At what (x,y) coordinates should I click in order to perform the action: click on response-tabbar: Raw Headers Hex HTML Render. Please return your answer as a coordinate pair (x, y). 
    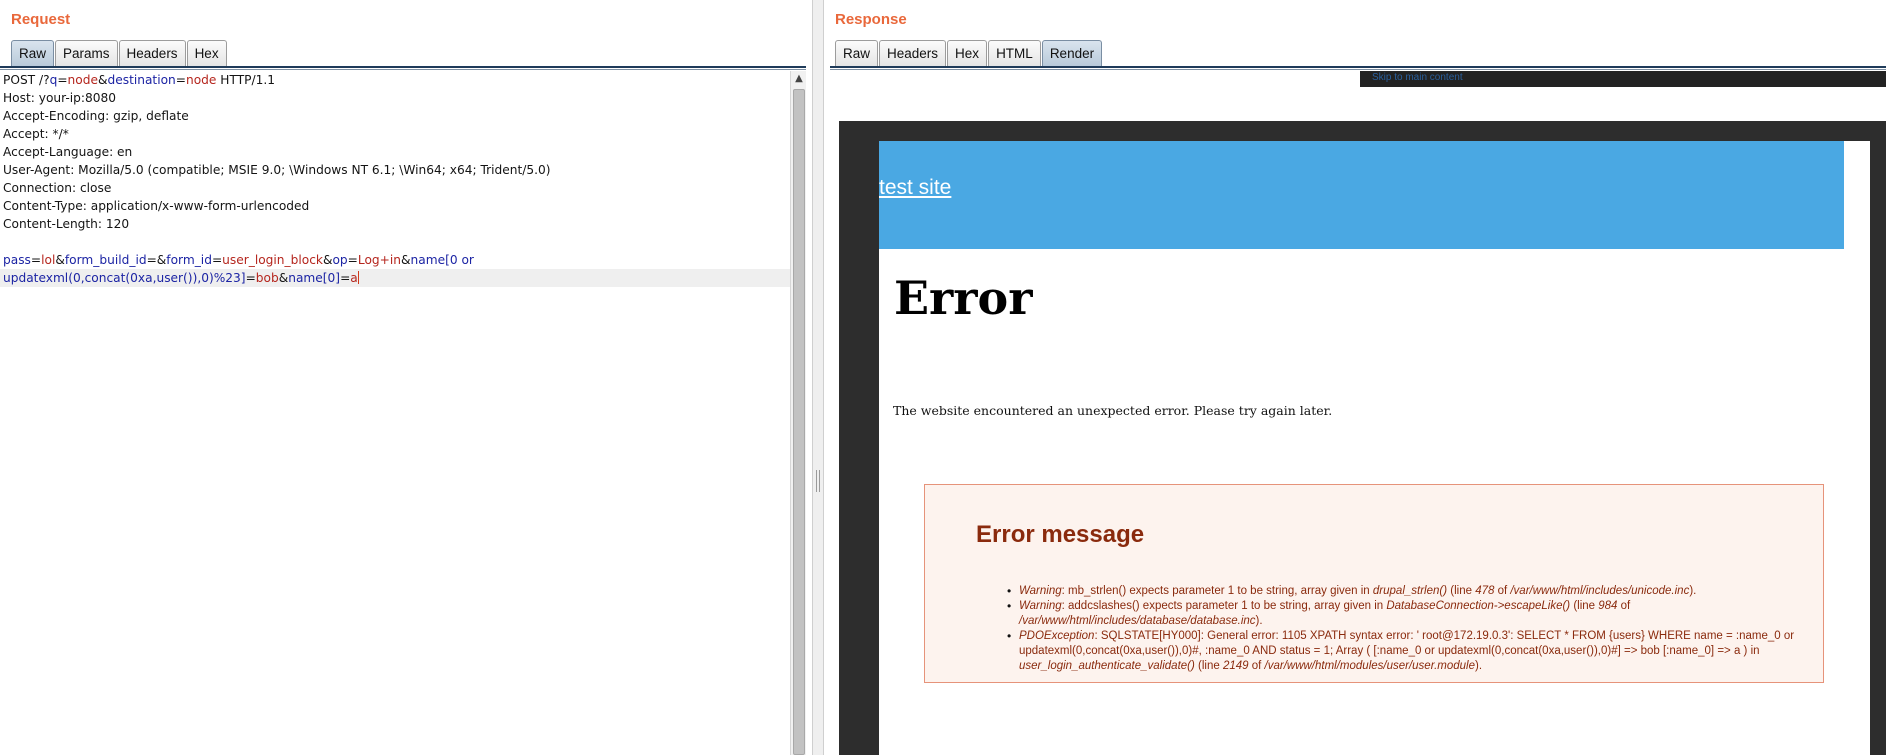
    Looking at the image, I should click on (969, 53).